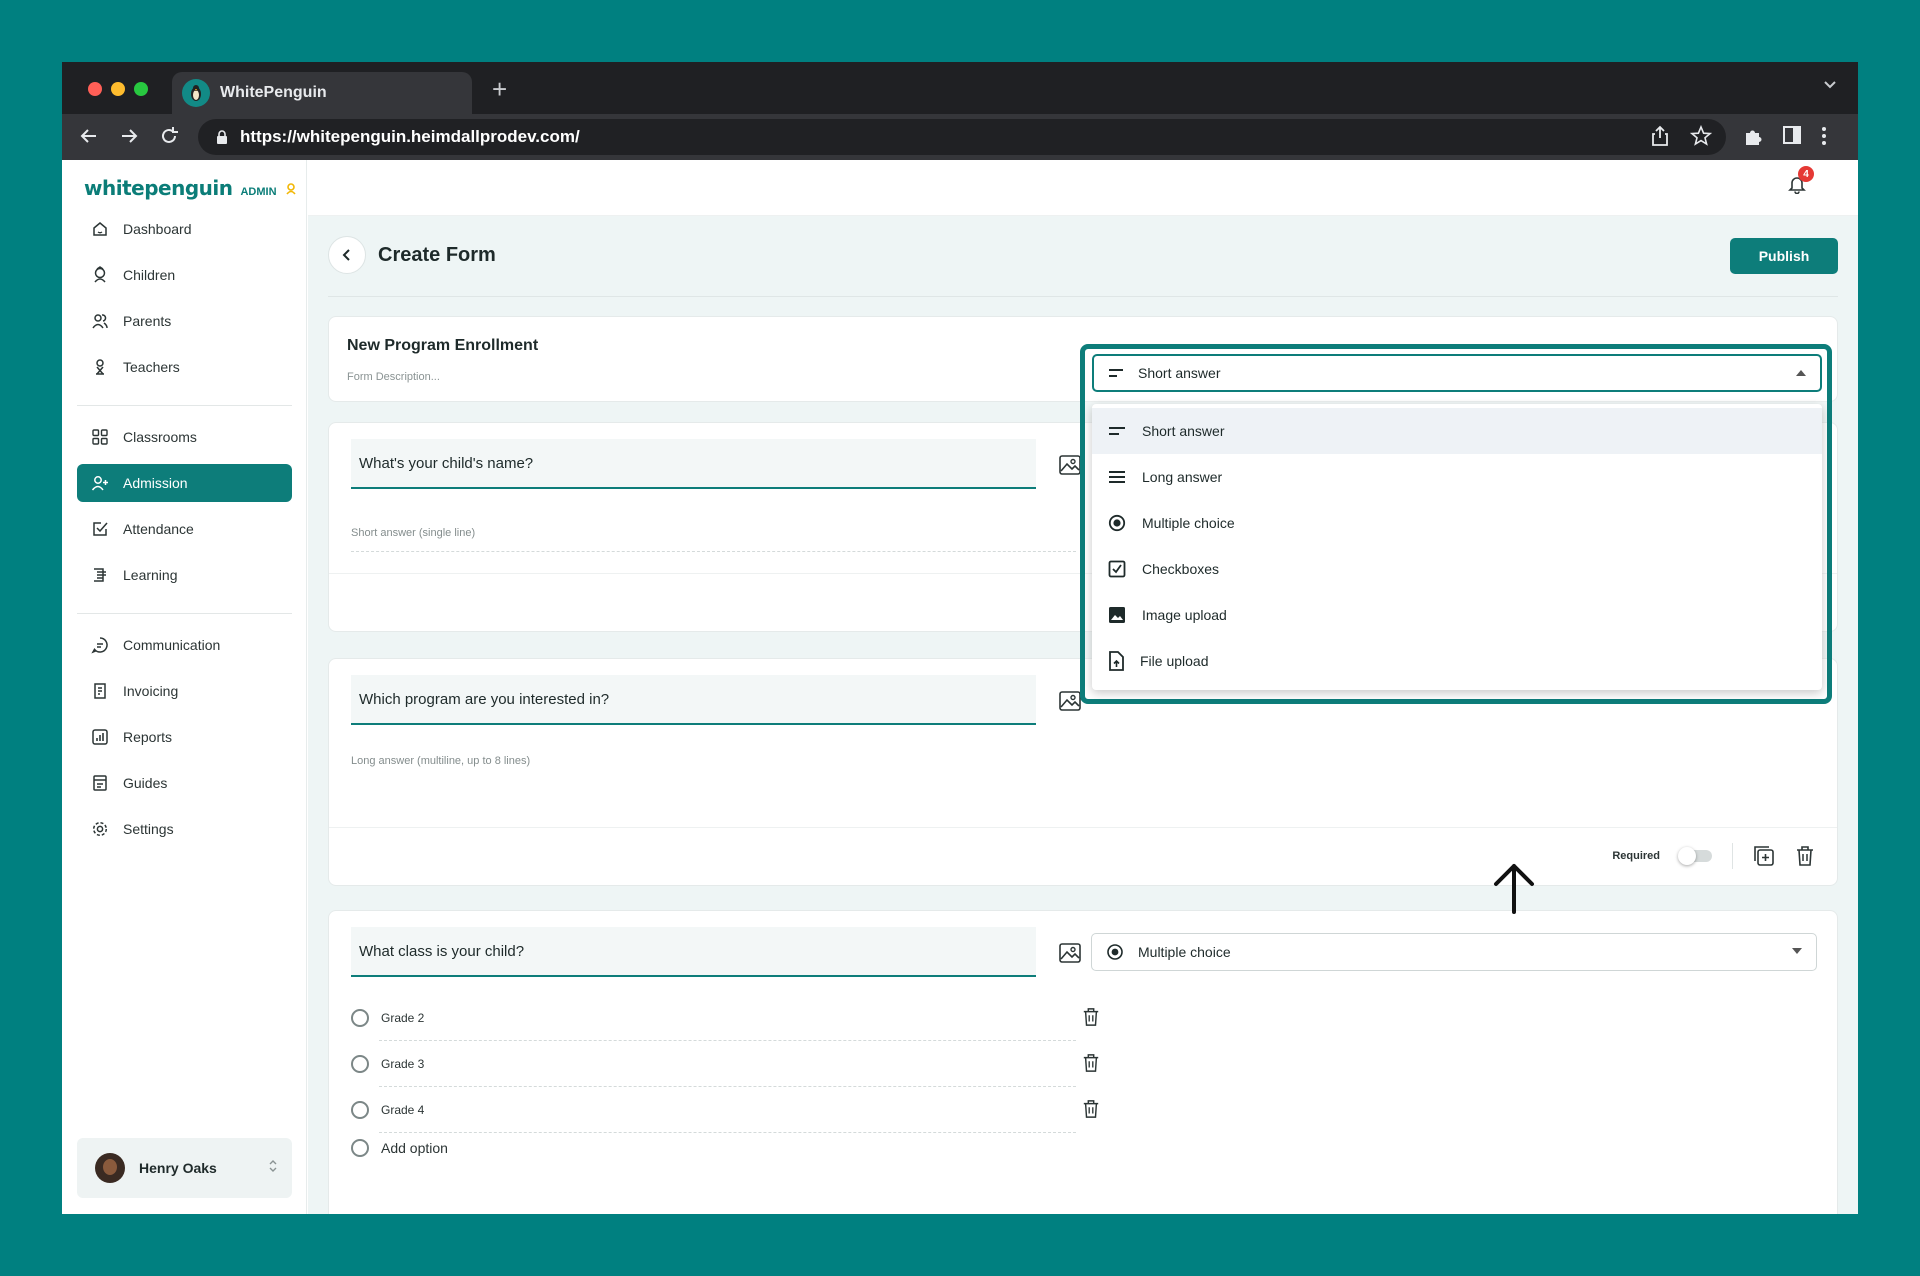 This screenshot has width=1920, height=1276. What do you see at coordinates (347, 255) in the screenshot?
I see `back-button` at bounding box center [347, 255].